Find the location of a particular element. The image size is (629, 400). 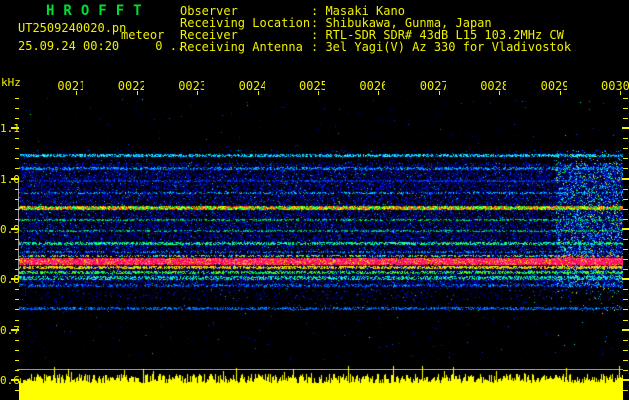

time-label: 0026 is located at coordinates (372, 85).